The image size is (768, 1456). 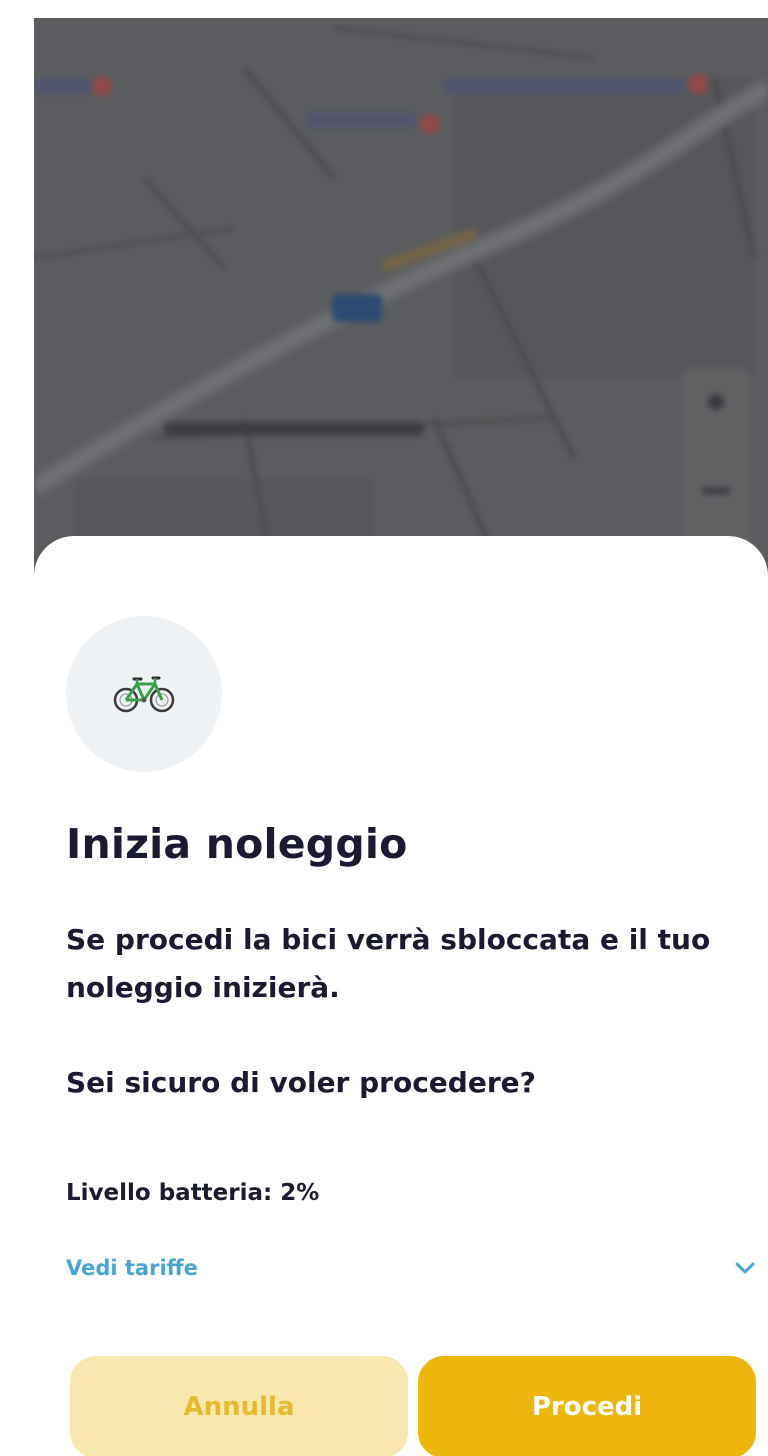 I want to click on bike-icon-badge, so click(x=144, y=694).